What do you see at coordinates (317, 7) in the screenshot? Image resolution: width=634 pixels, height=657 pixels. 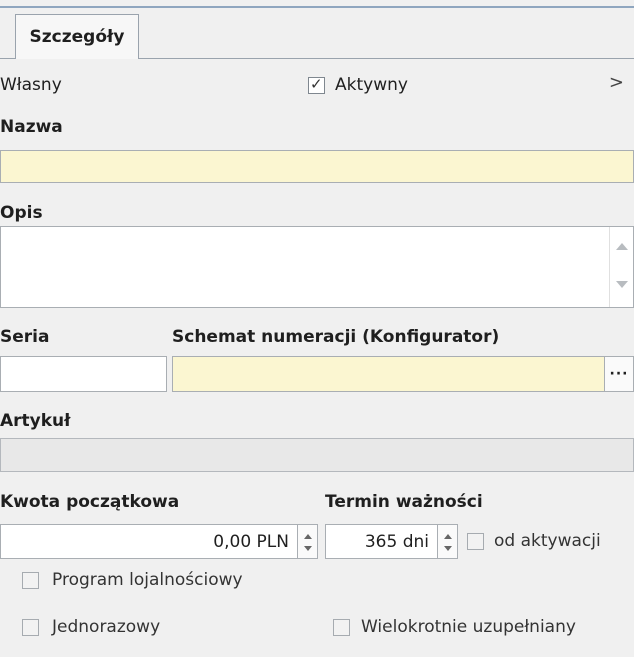 I see `top-border` at bounding box center [317, 7].